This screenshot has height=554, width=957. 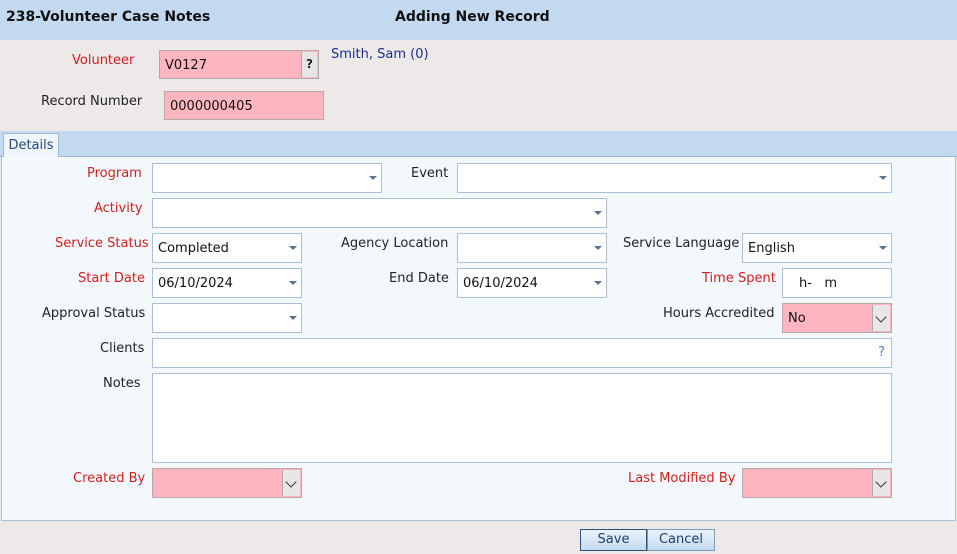 I want to click on activity-label: Activity, so click(x=118, y=208).